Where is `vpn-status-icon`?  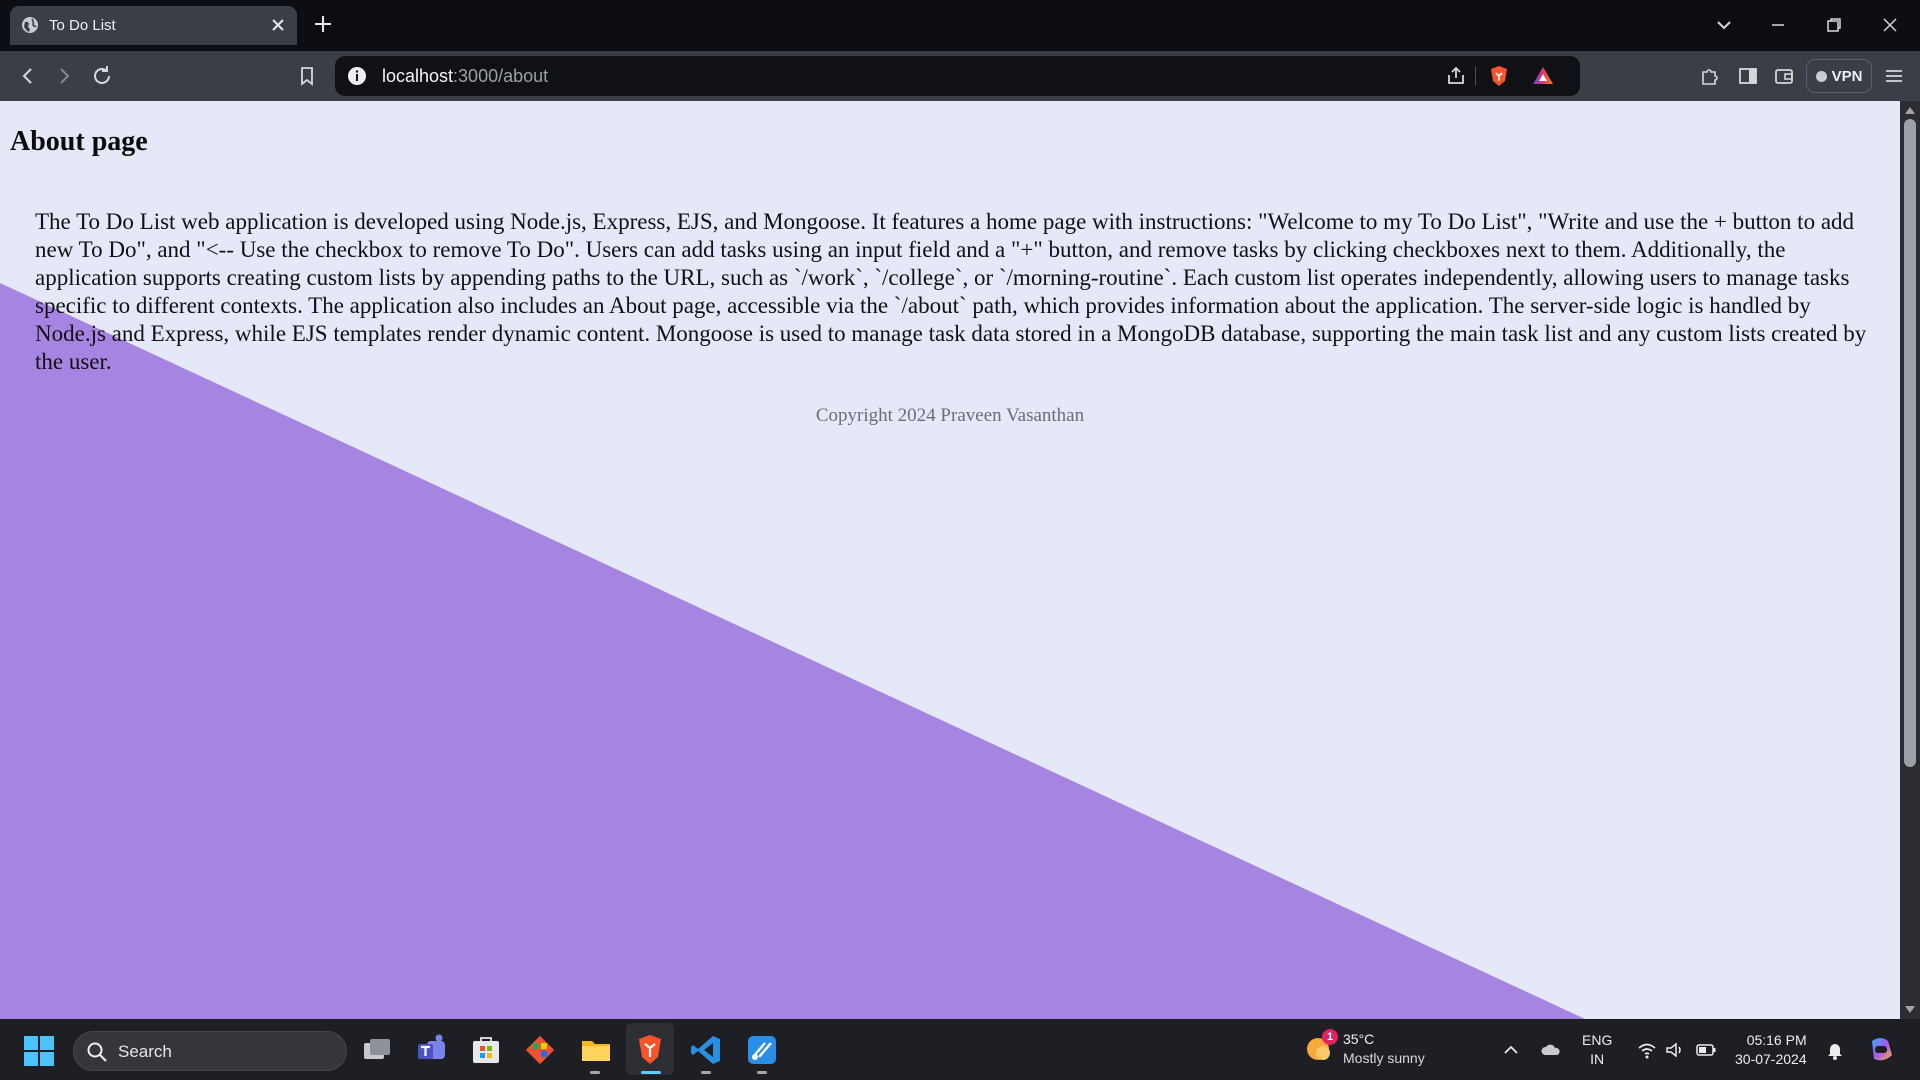 vpn-status-icon is located at coordinates (1821, 76).